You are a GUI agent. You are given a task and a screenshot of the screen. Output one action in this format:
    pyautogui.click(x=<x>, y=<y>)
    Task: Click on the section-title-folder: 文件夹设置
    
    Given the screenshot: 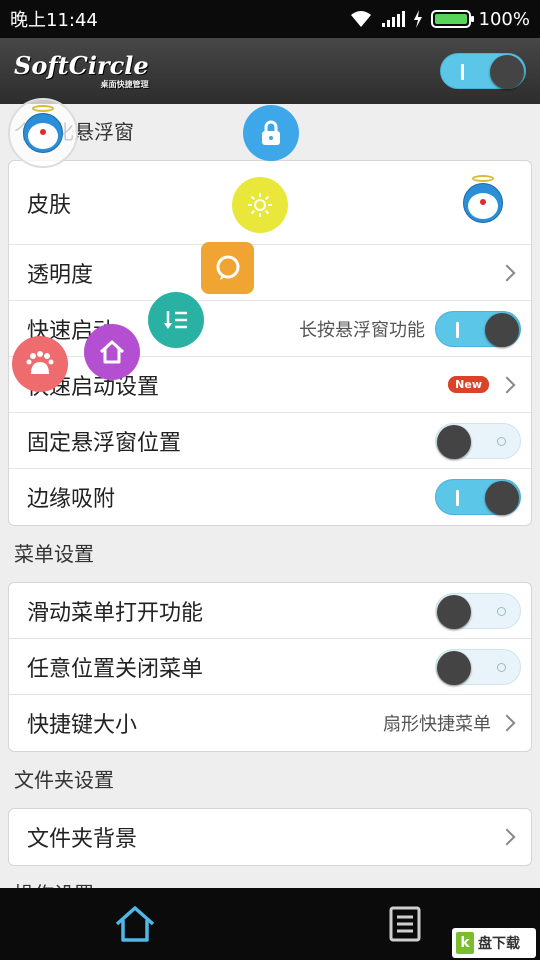 What is the action you would take?
    pyautogui.click(x=64, y=780)
    